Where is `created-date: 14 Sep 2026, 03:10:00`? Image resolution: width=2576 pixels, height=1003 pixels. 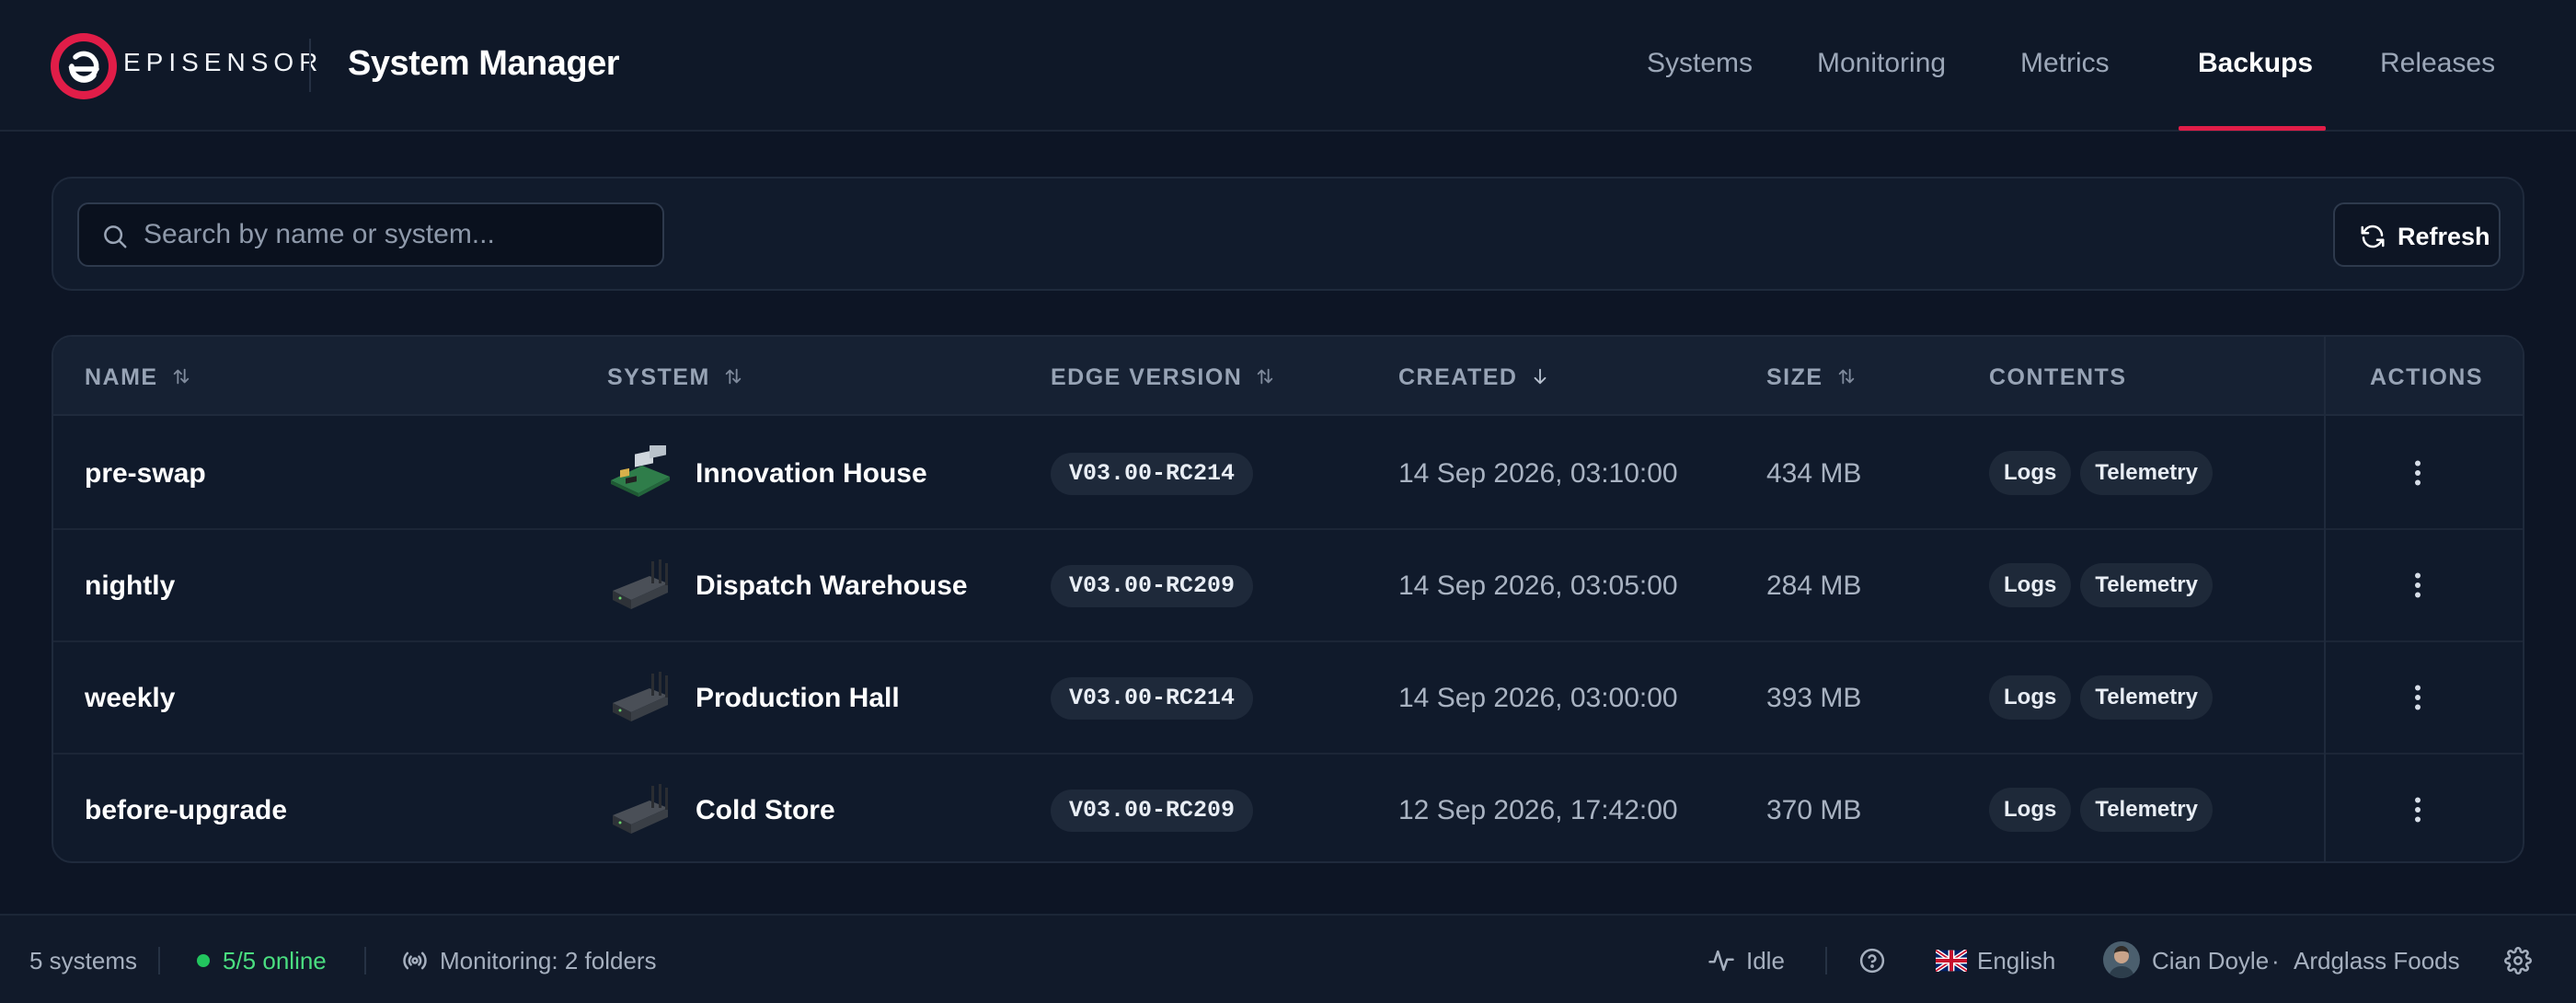 created-date: 14 Sep 2026, 03:10:00 is located at coordinates (1538, 473).